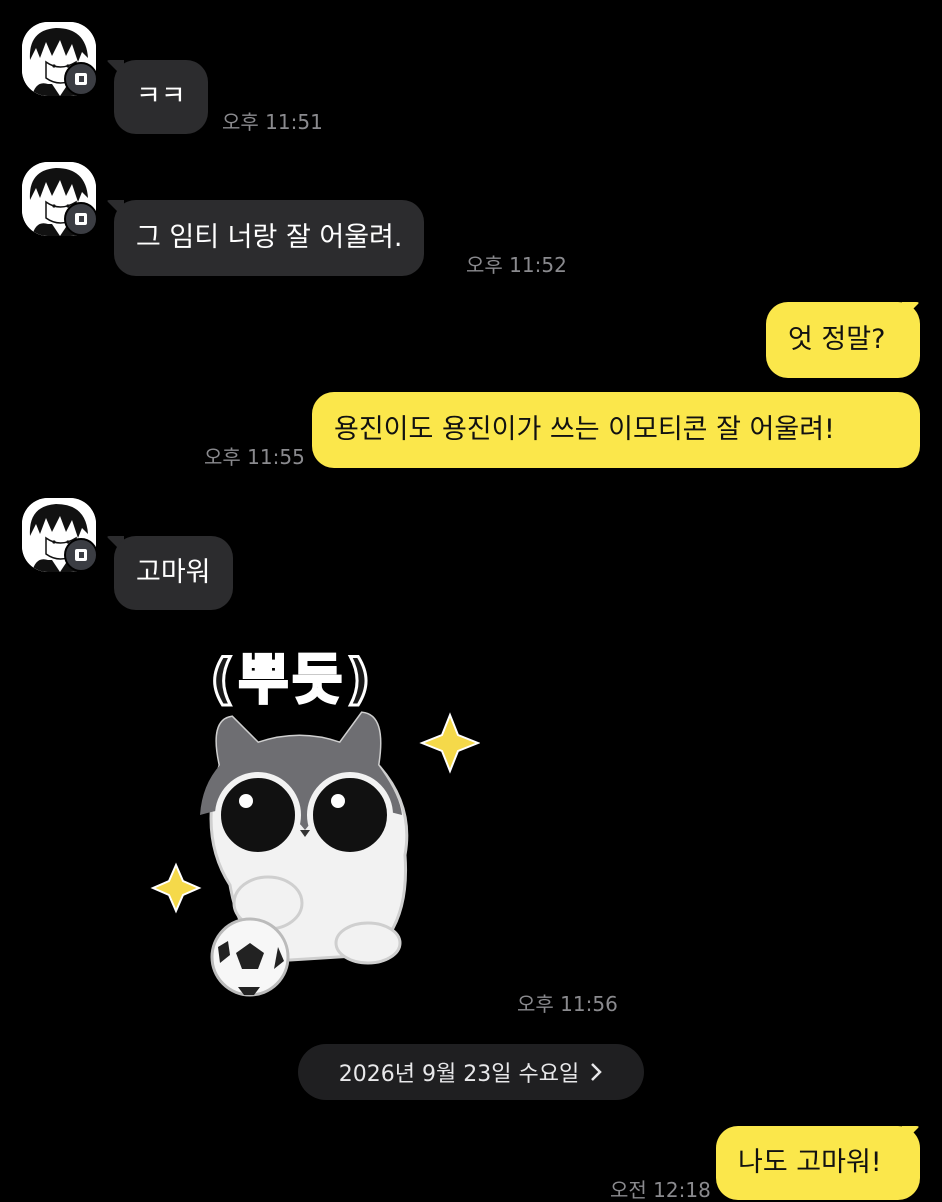 The height and width of the screenshot is (1202, 942). Describe the element at coordinates (315, 812) in the screenshot. I see `cat-with-soccer-ball-sticker: (뿌듯)` at that location.